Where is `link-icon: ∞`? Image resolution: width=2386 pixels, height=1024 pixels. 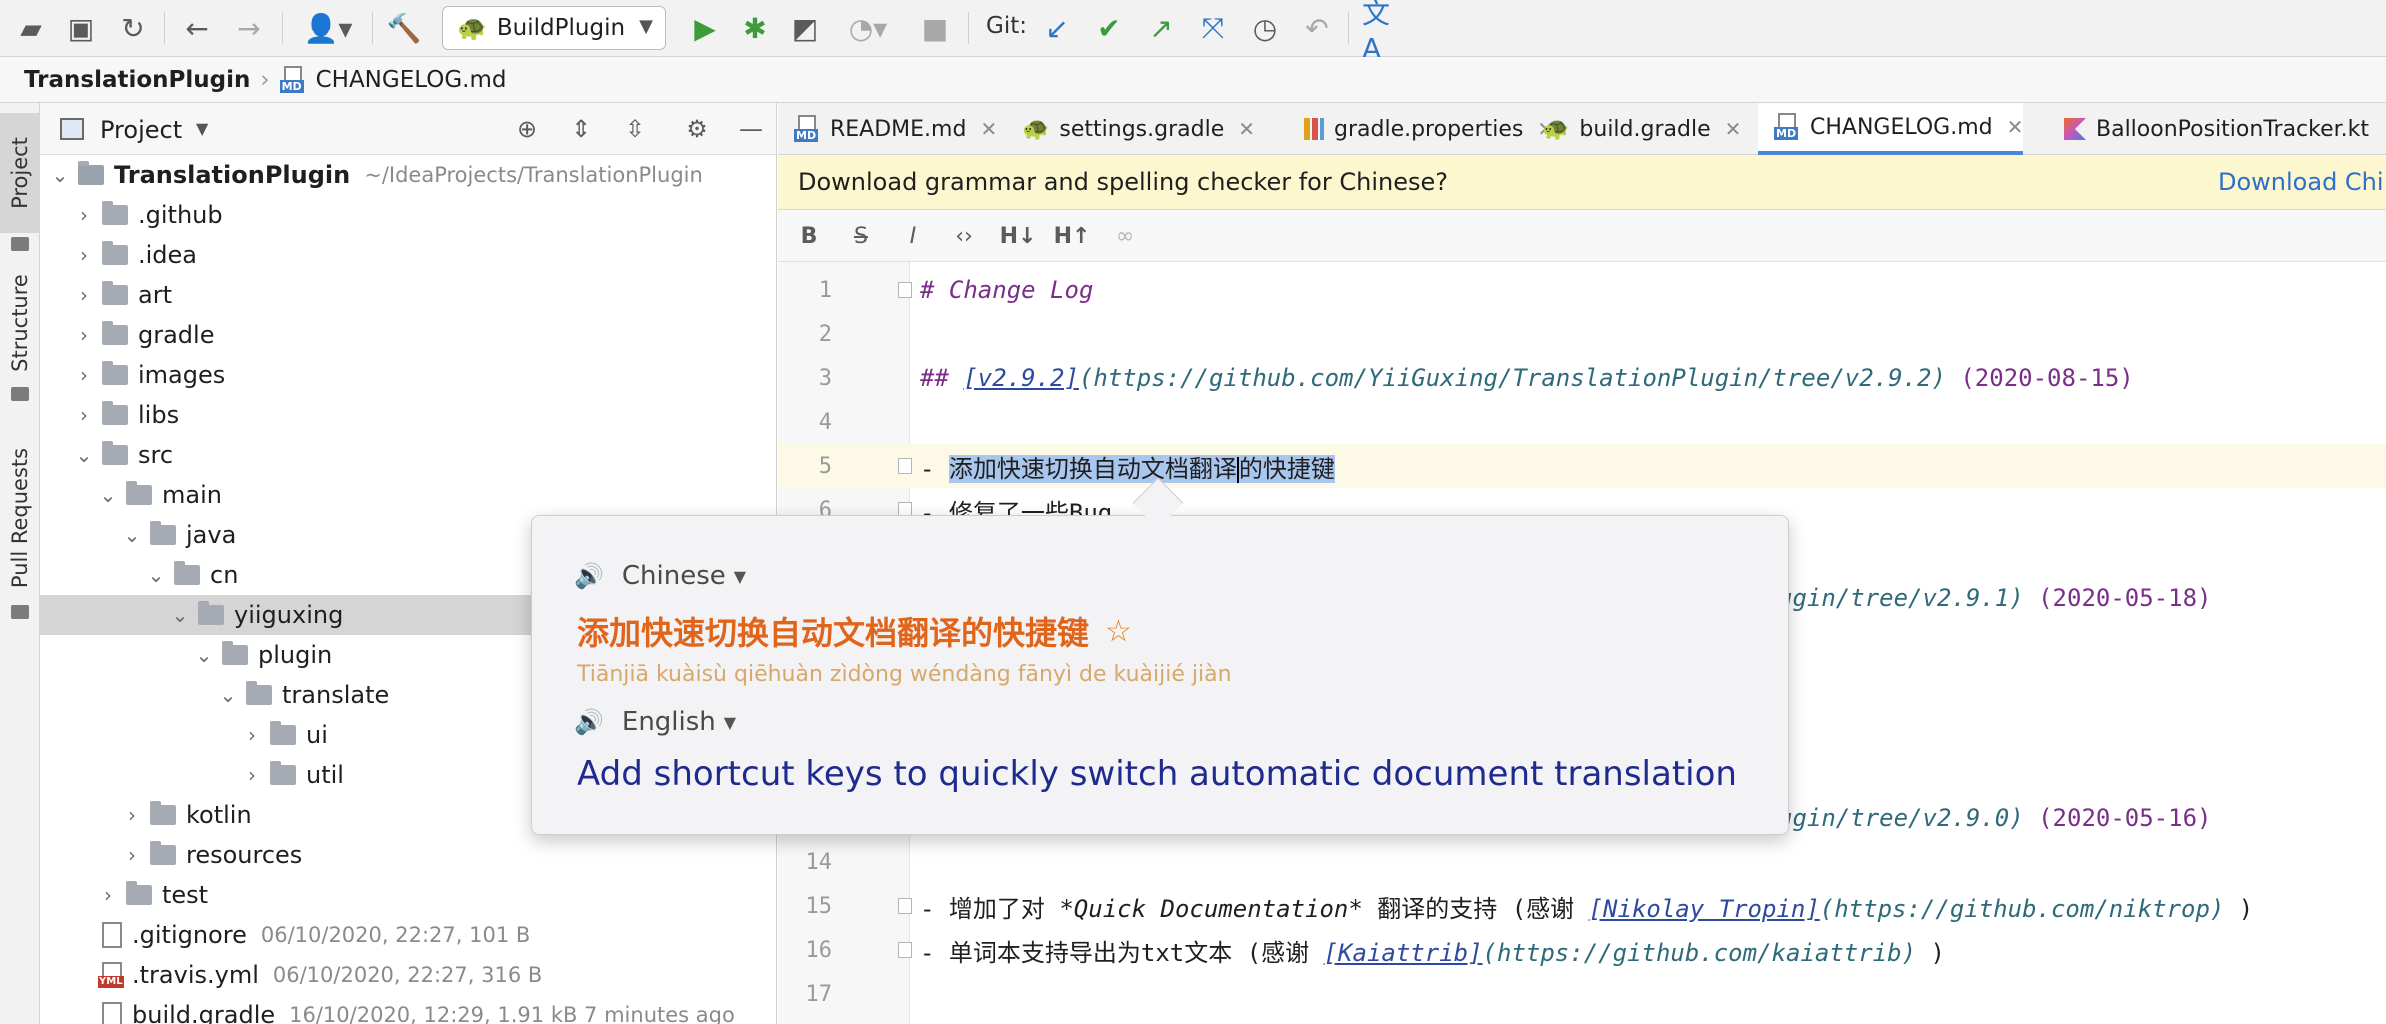 link-icon: ∞ is located at coordinates (1125, 236).